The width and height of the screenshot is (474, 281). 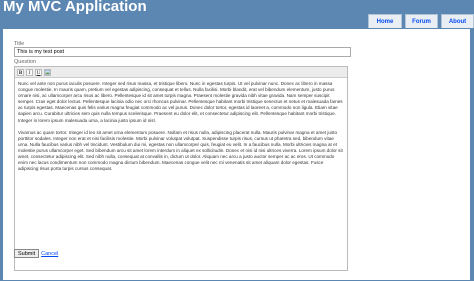 I want to click on form-actions: Submit Cancel, so click(x=36, y=253).